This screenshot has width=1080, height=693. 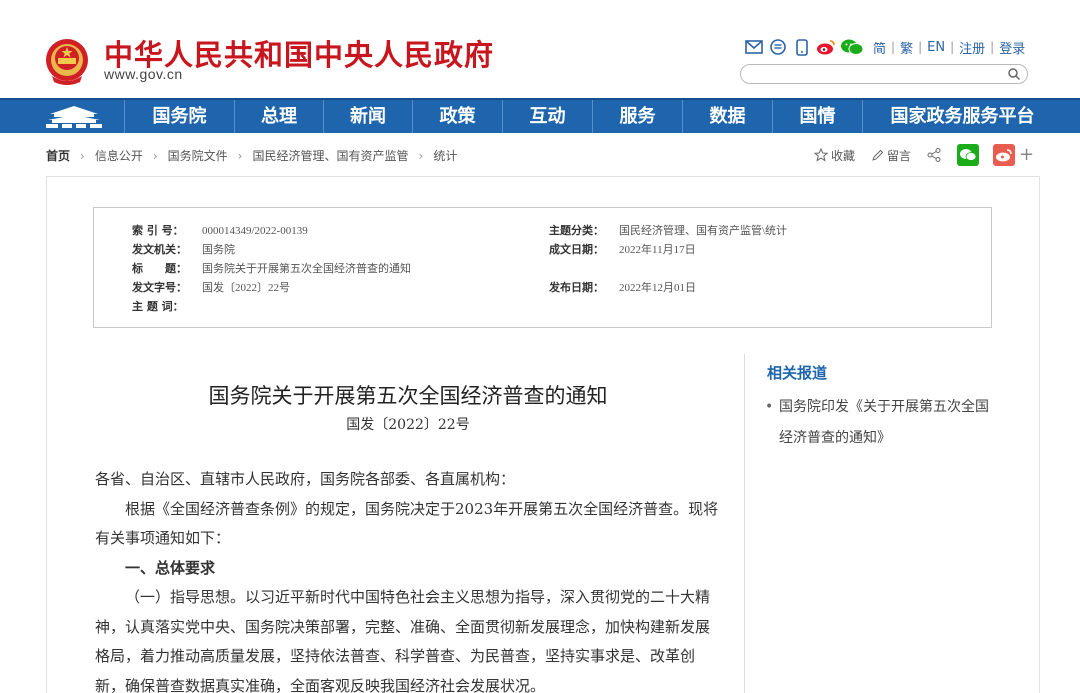 What do you see at coordinates (778, 47) in the screenshot?
I see `message-icon` at bounding box center [778, 47].